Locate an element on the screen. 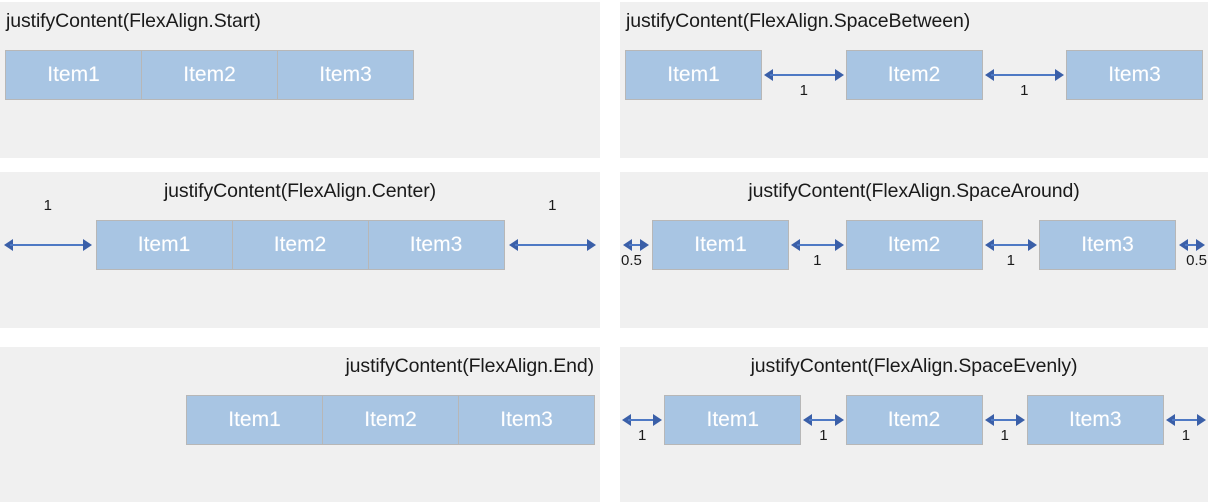 Image resolution: width=1208 pixels, height=502 pixels. item-track-center: 1 Item1 Item2 Item3 1 is located at coordinates (300, 234).